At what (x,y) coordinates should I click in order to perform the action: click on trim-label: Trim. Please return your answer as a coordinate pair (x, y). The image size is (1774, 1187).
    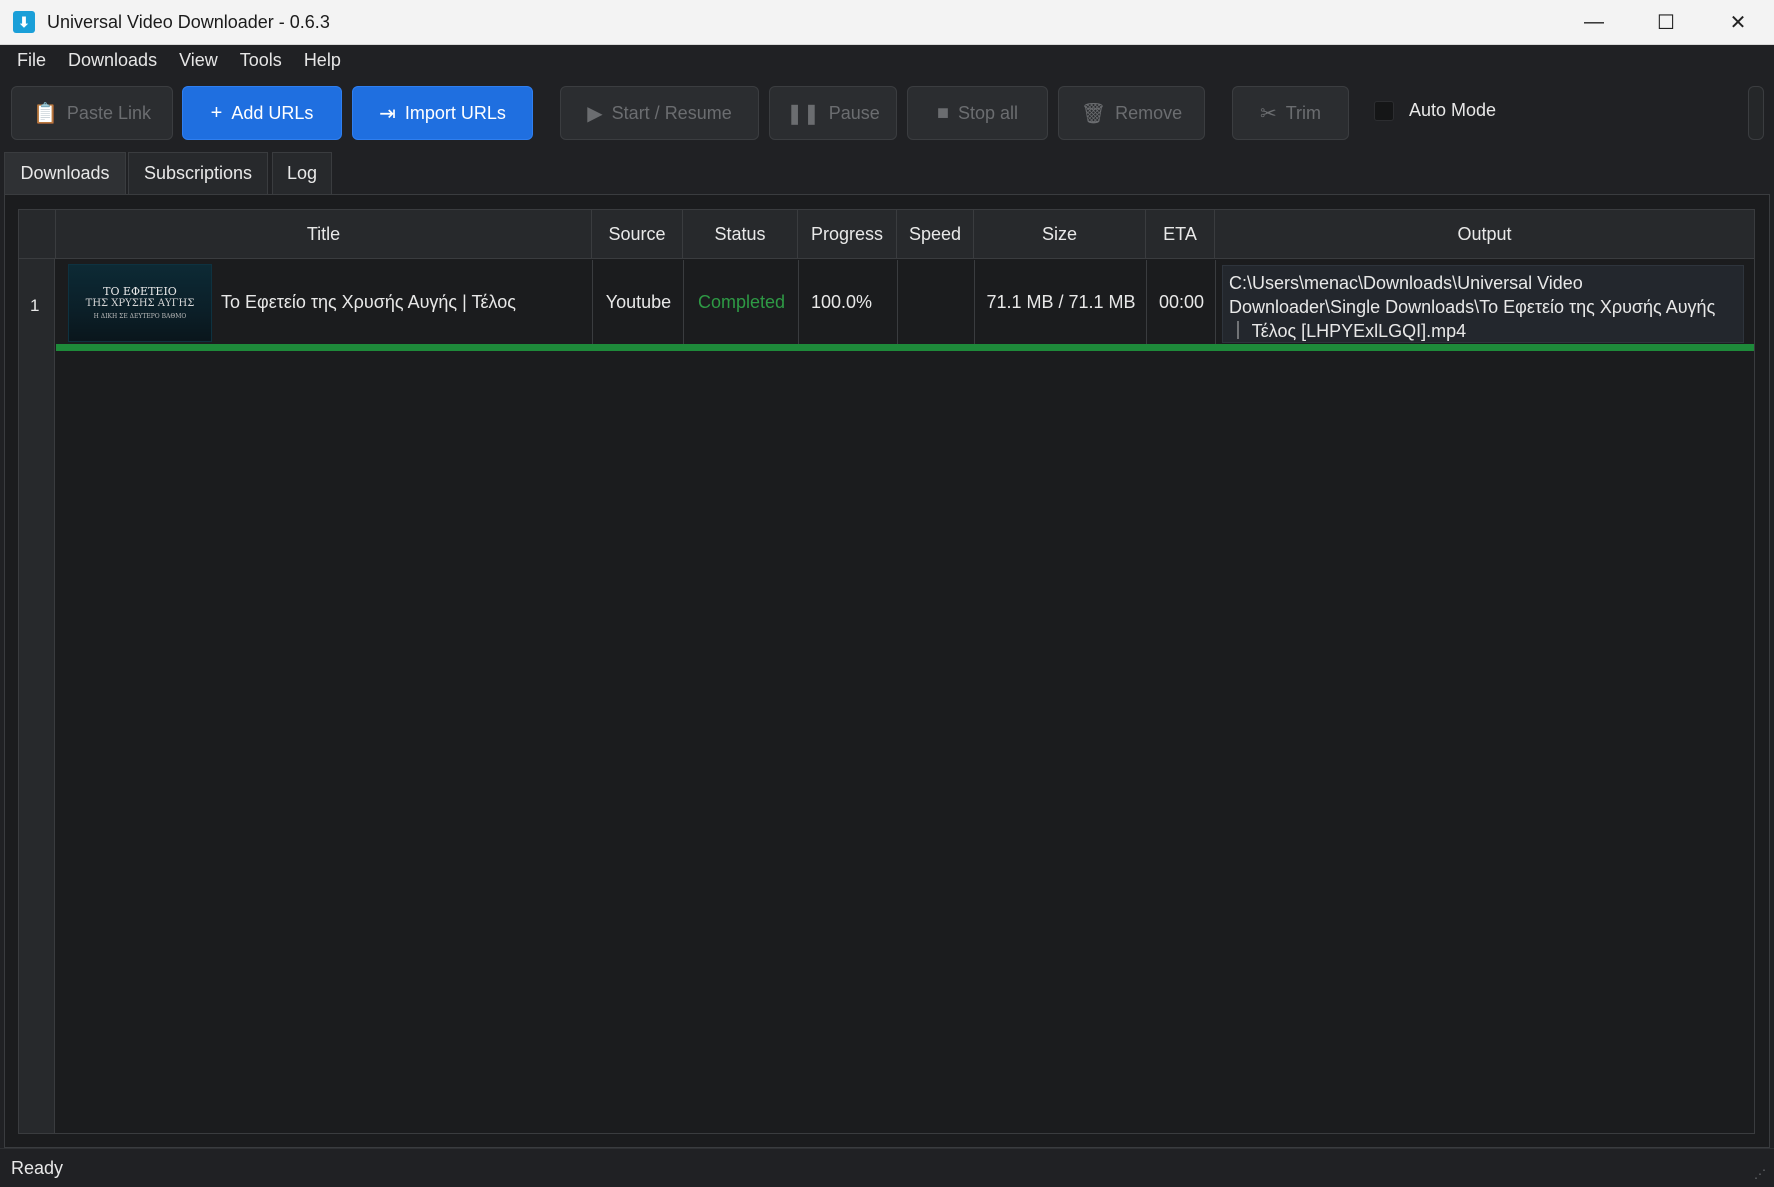
    Looking at the image, I should click on (1303, 112).